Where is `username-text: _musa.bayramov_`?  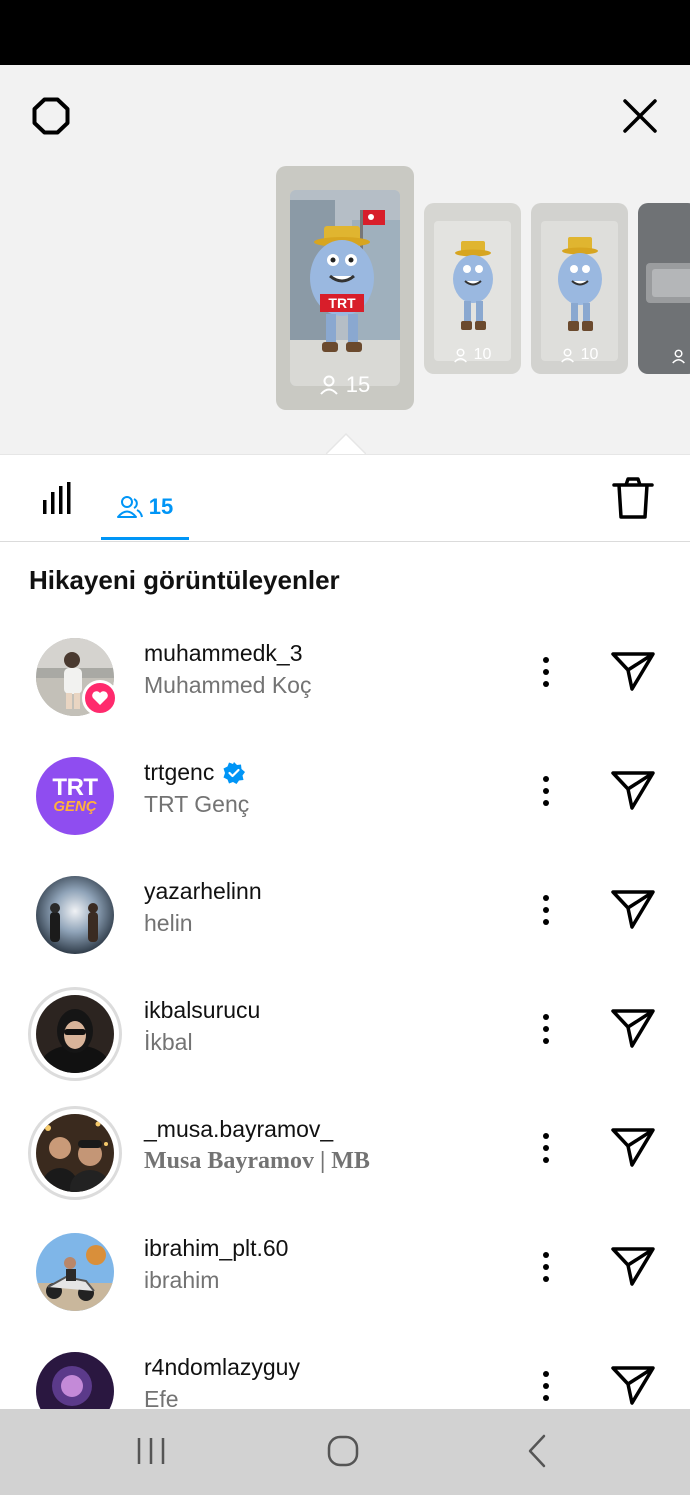 username-text: _musa.bayramov_ is located at coordinates (239, 1129).